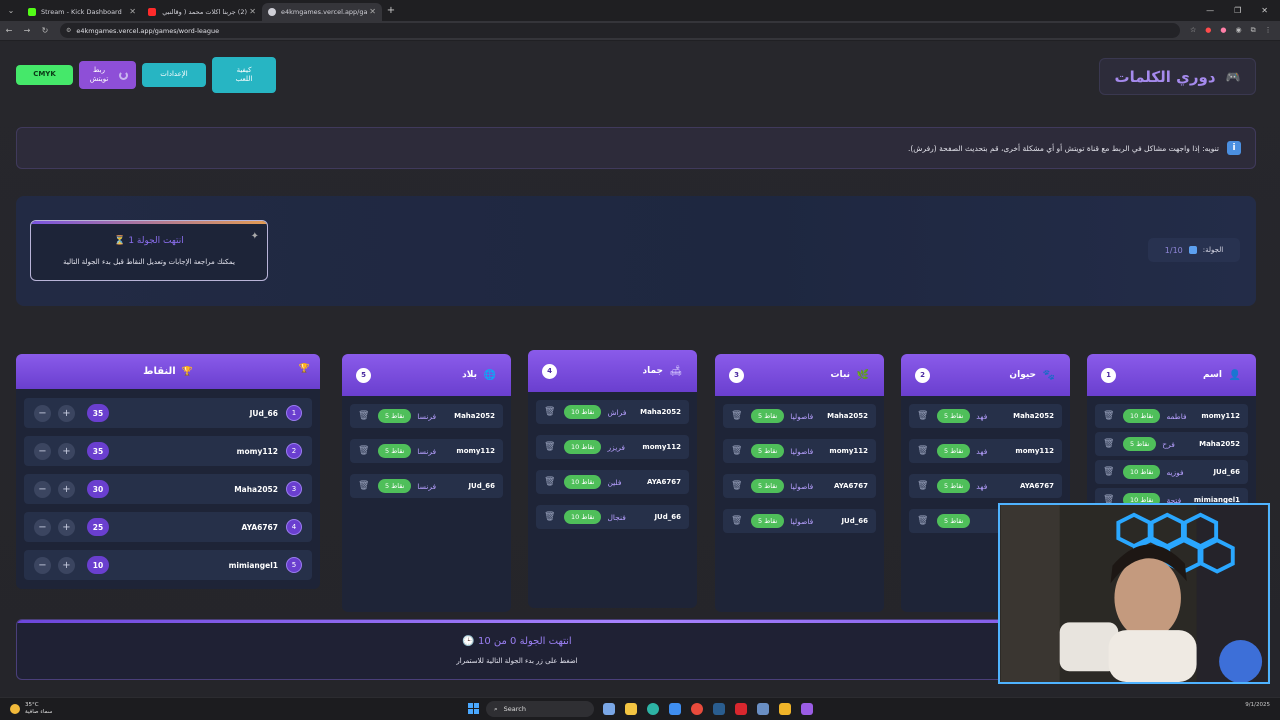 The image size is (1280, 720). I want to click on globe-icon: 🌐, so click(490, 375).